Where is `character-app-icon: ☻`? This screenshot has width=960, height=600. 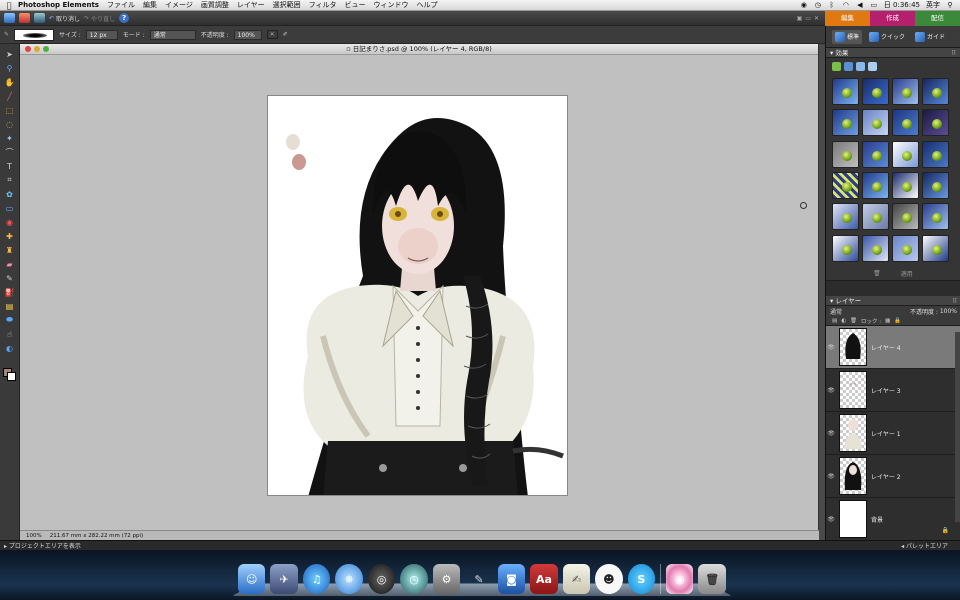
character-app-icon: ☻ is located at coordinates (609, 579).